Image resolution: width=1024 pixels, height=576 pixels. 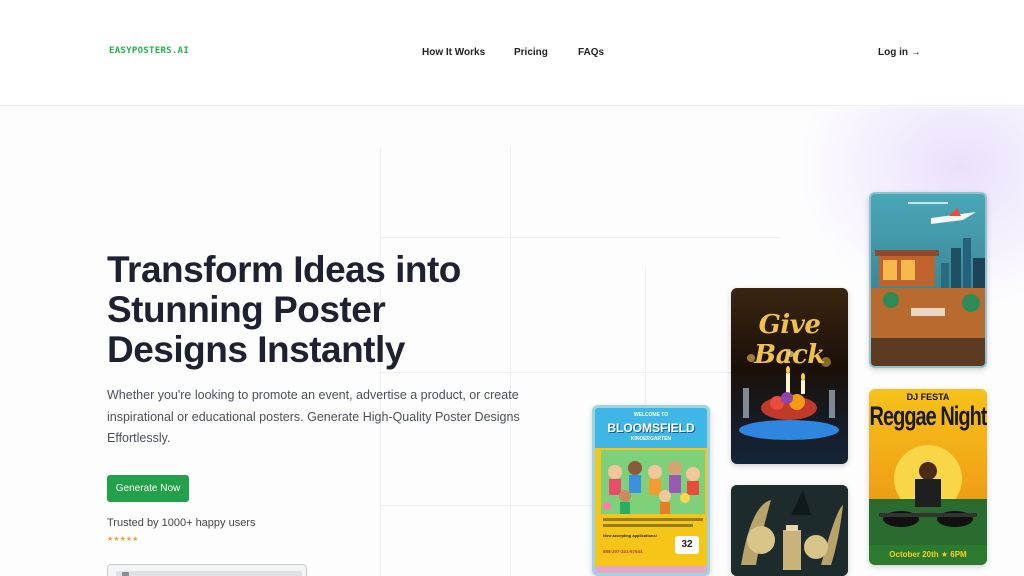 What do you see at coordinates (928, 397) in the screenshot?
I see `poster-dj-text: DJ FESTA` at bounding box center [928, 397].